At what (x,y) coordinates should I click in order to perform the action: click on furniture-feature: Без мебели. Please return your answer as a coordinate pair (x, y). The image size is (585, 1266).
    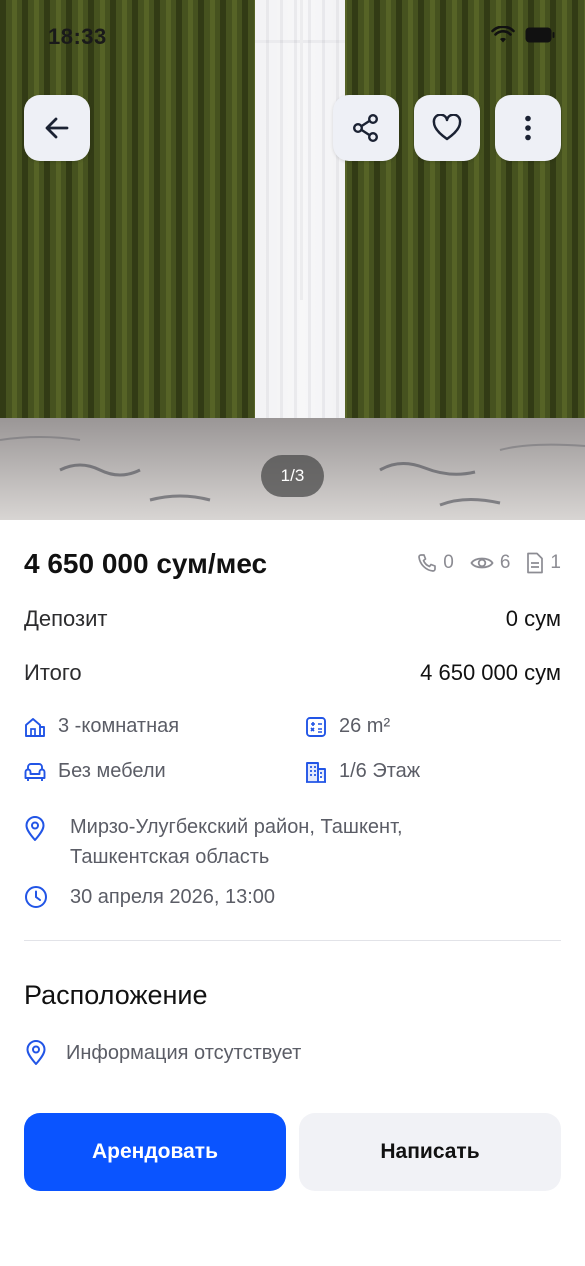
    Looking at the image, I should click on (95, 771).